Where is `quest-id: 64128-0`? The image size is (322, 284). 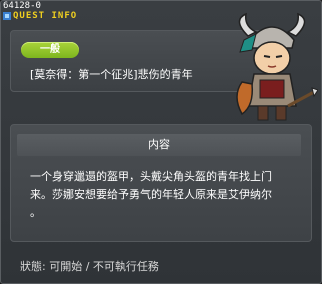
quest-id: 64128-0 is located at coordinates (22, 6).